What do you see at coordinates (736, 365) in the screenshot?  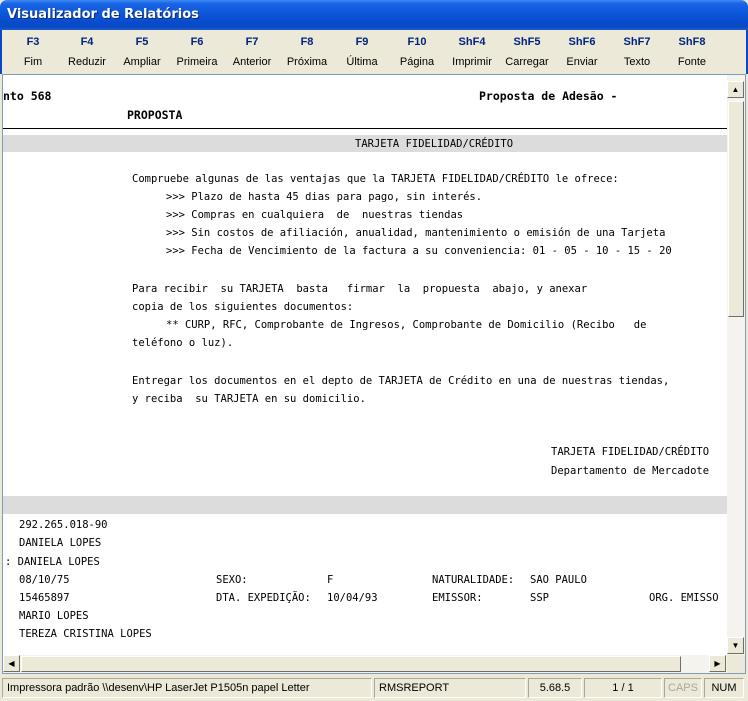 I see `vertical-scrollbar: ▲ ▼` at bounding box center [736, 365].